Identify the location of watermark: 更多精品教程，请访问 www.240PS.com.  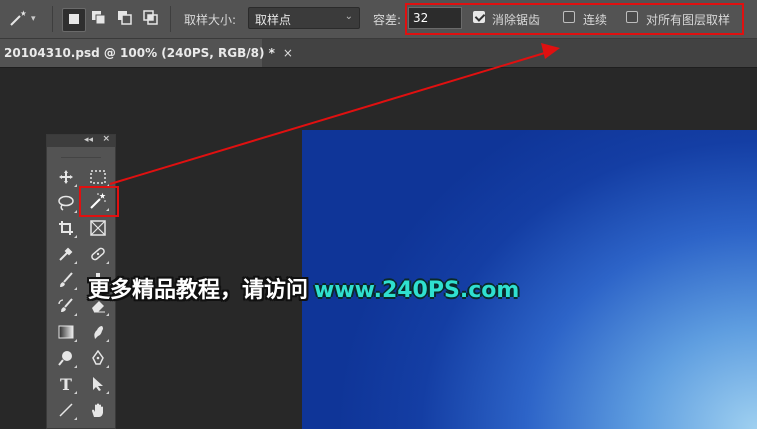
(303, 288).